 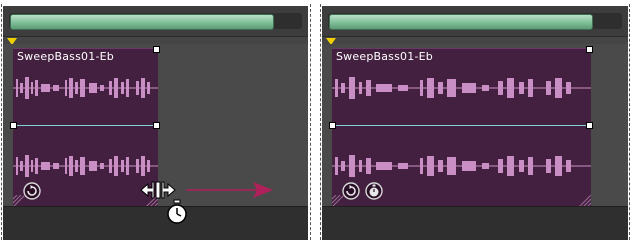 What do you see at coordinates (374, 191) in the screenshot?
I see `stretch-icon` at bounding box center [374, 191].